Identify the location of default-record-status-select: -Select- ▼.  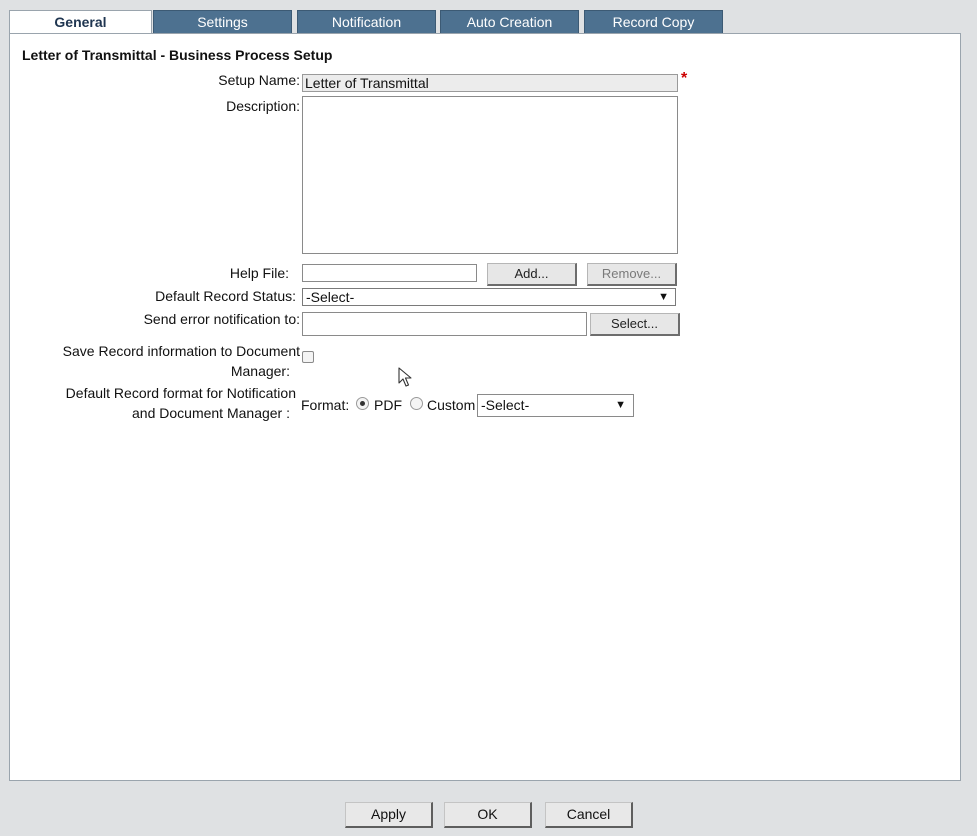
(489, 297).